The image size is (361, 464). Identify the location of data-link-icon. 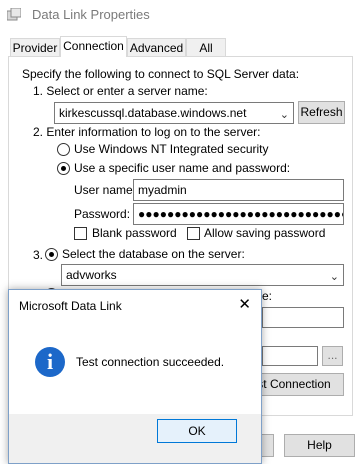
(14, 14).